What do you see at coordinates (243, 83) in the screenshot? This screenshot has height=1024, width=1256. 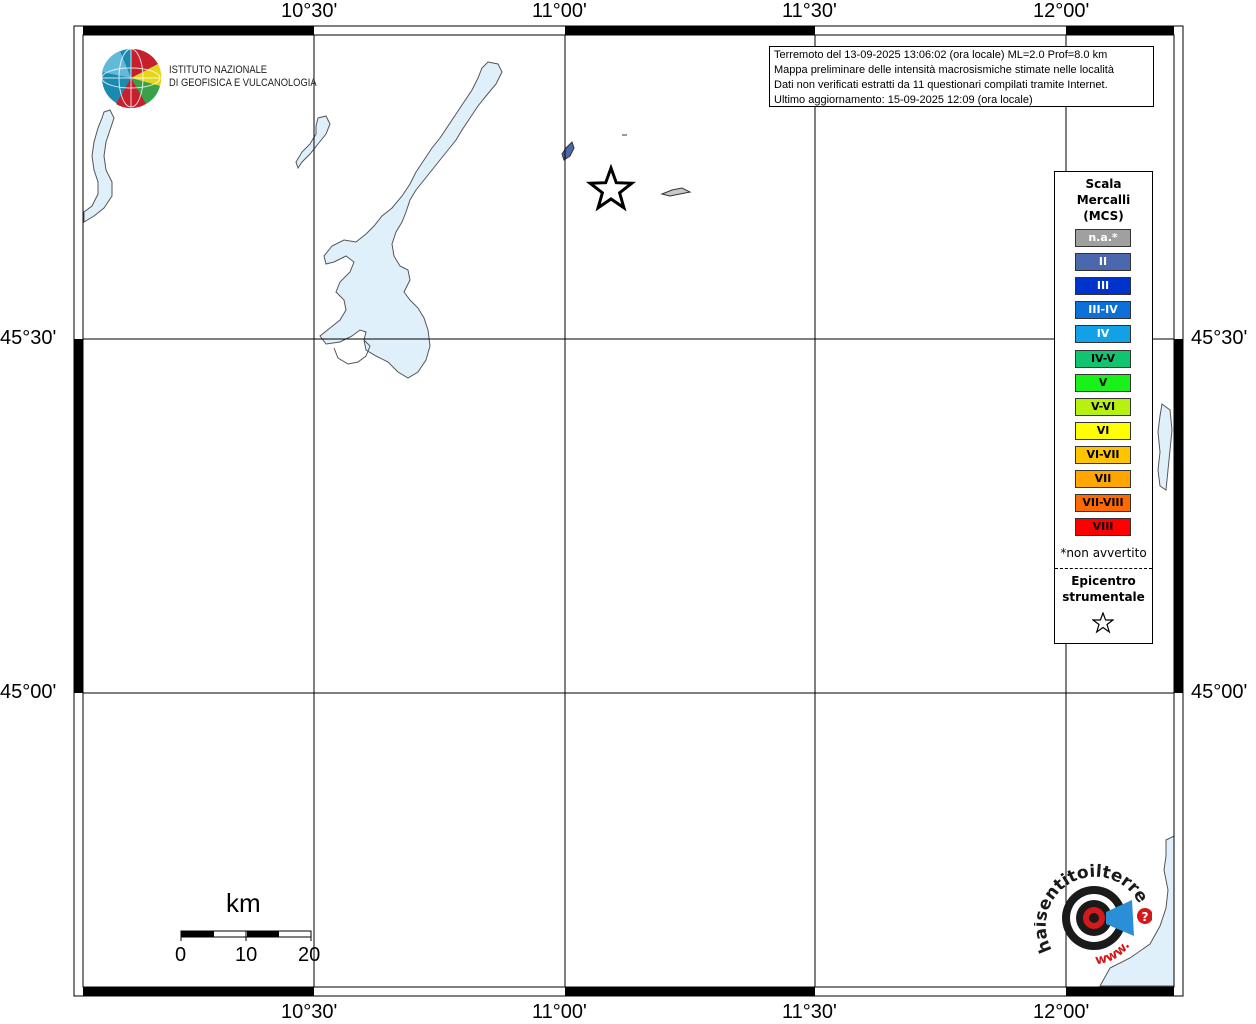 I see `institute-line-2: DI GEOFISICA E VULCANOLOGIA` at bounding box center [243, 83].